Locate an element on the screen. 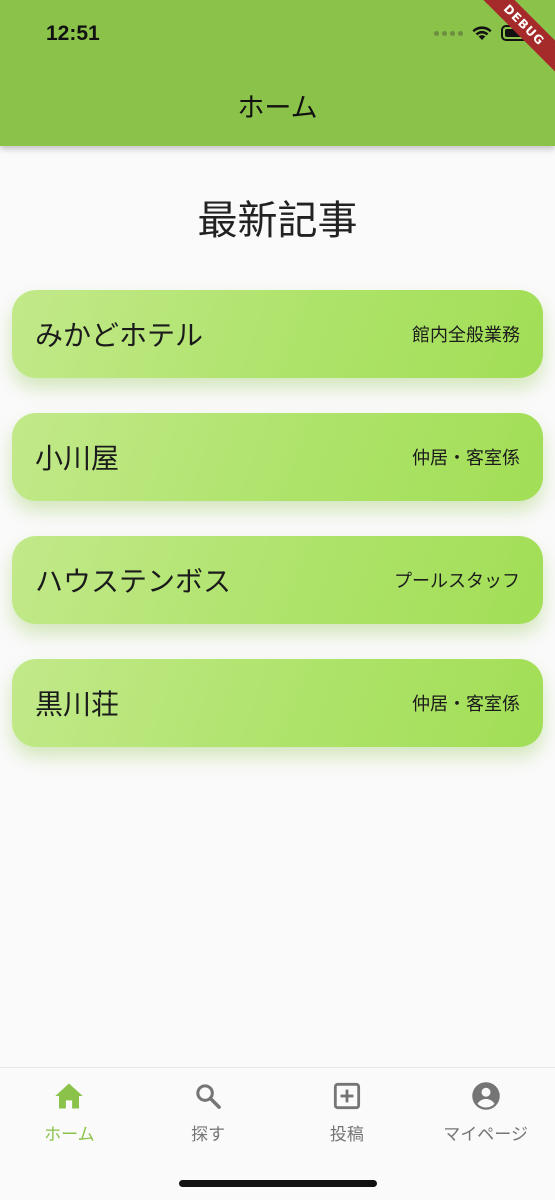 Image resolution: width=555 pixels, height=1200 pixels. nav-item-mypage: マイページ is located at coordinates (485, 1111).